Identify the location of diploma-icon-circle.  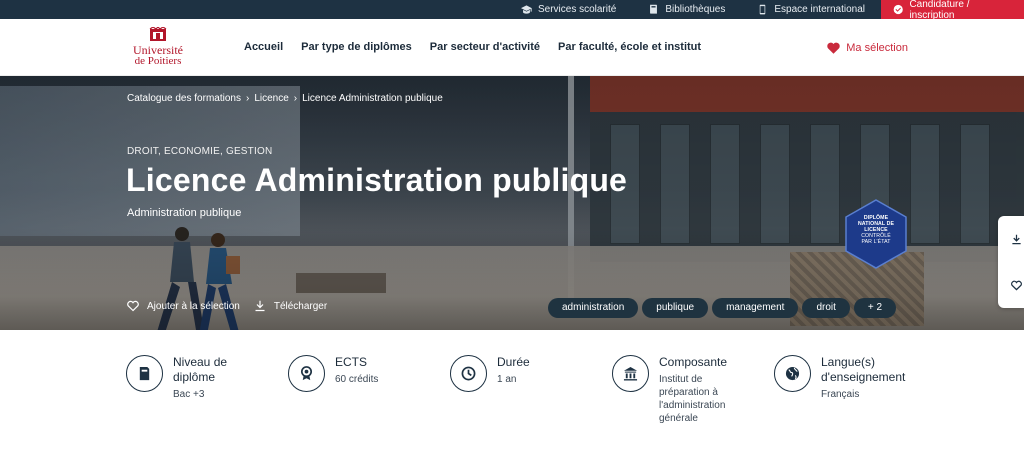
(144, 373).